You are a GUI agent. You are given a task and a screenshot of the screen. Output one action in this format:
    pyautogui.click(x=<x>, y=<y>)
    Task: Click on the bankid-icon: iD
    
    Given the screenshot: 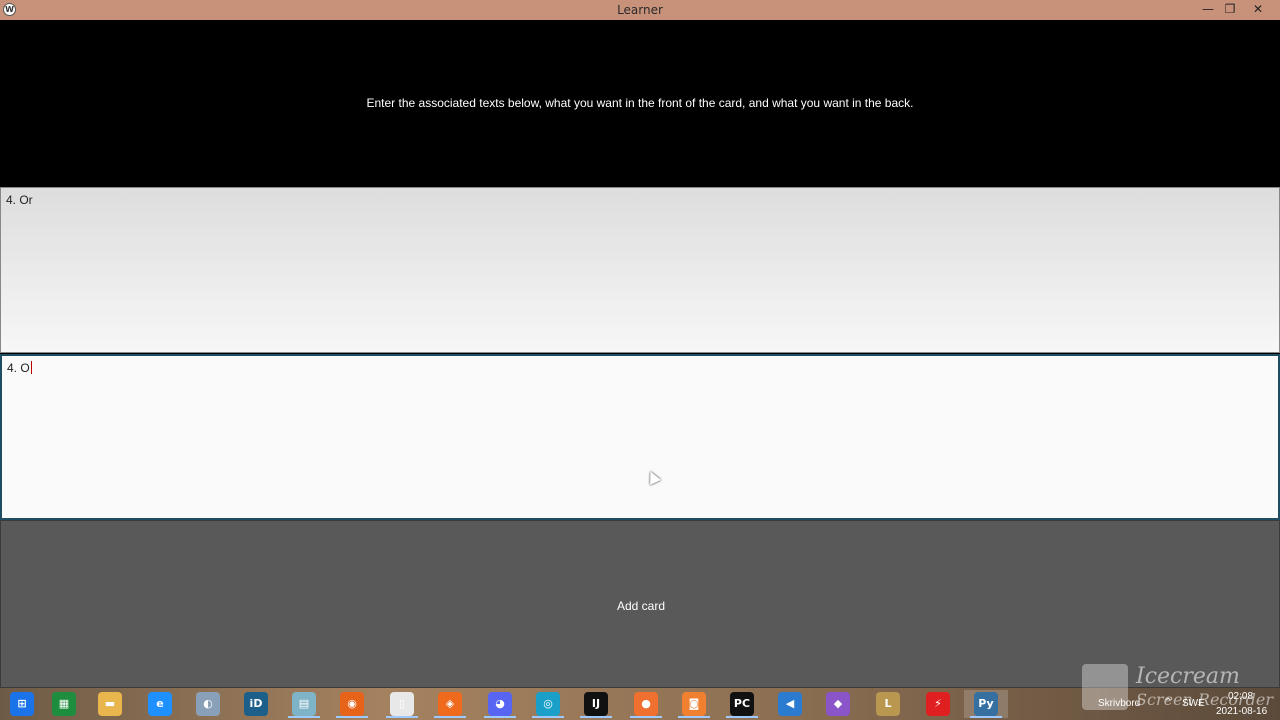 What is the action you would take?
    pyautogui.click(x=256, y=704)
    